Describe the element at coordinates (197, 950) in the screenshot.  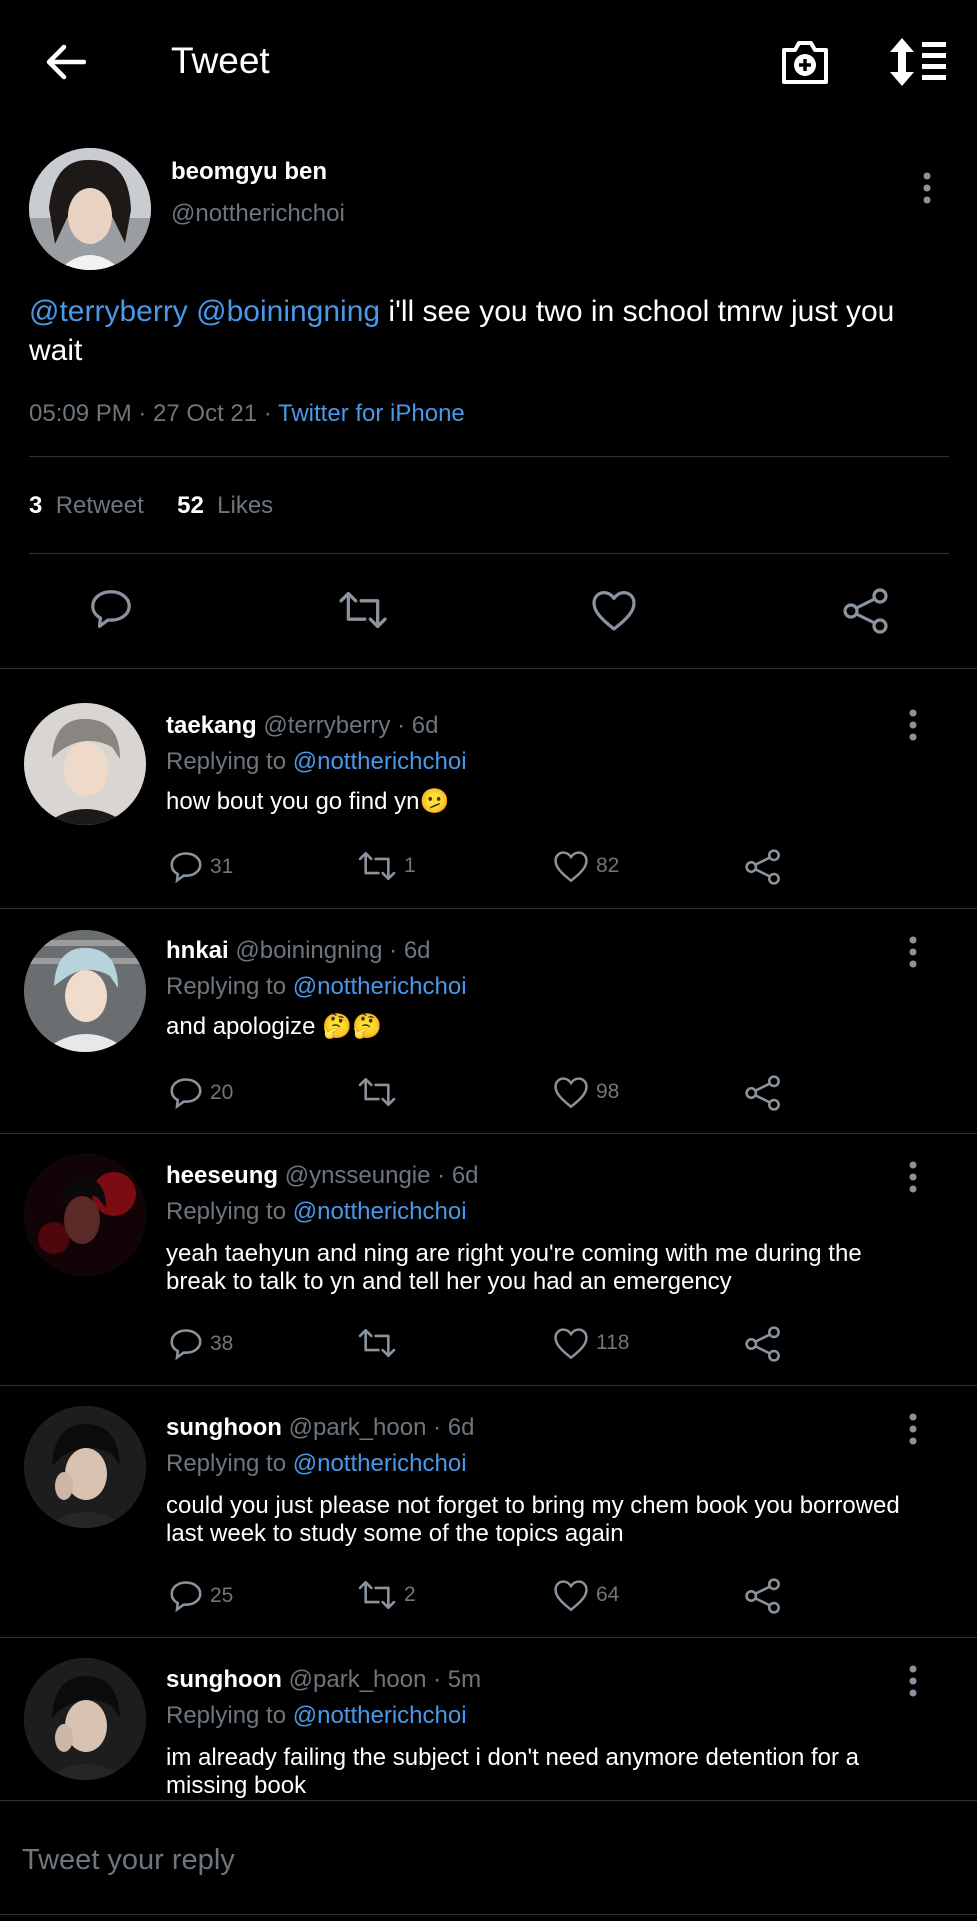
I see `reply-author-name: hnkai` at that location.